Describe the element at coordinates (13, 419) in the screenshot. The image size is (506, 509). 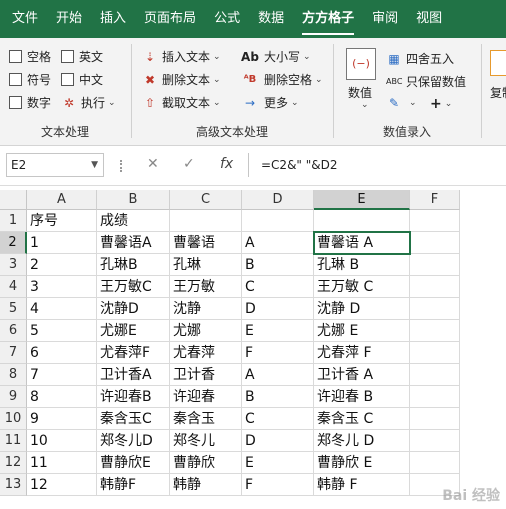
I see `row-header-10: 10` at that location.